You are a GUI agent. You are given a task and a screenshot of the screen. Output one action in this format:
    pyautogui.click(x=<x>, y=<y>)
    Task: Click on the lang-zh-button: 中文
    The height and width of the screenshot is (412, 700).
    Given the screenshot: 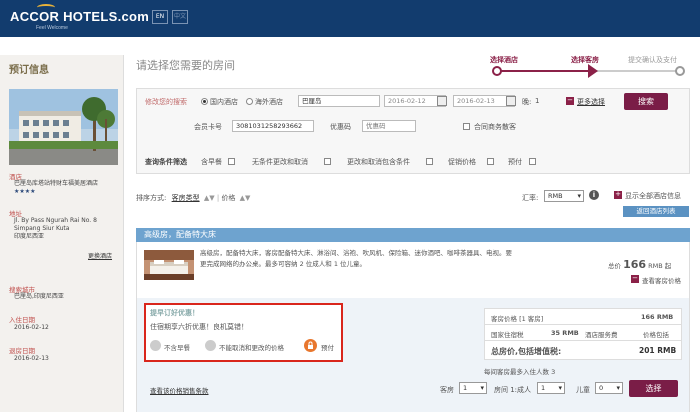 What is the action you would take?
    pyautogui.click(x=180, y=17)
    